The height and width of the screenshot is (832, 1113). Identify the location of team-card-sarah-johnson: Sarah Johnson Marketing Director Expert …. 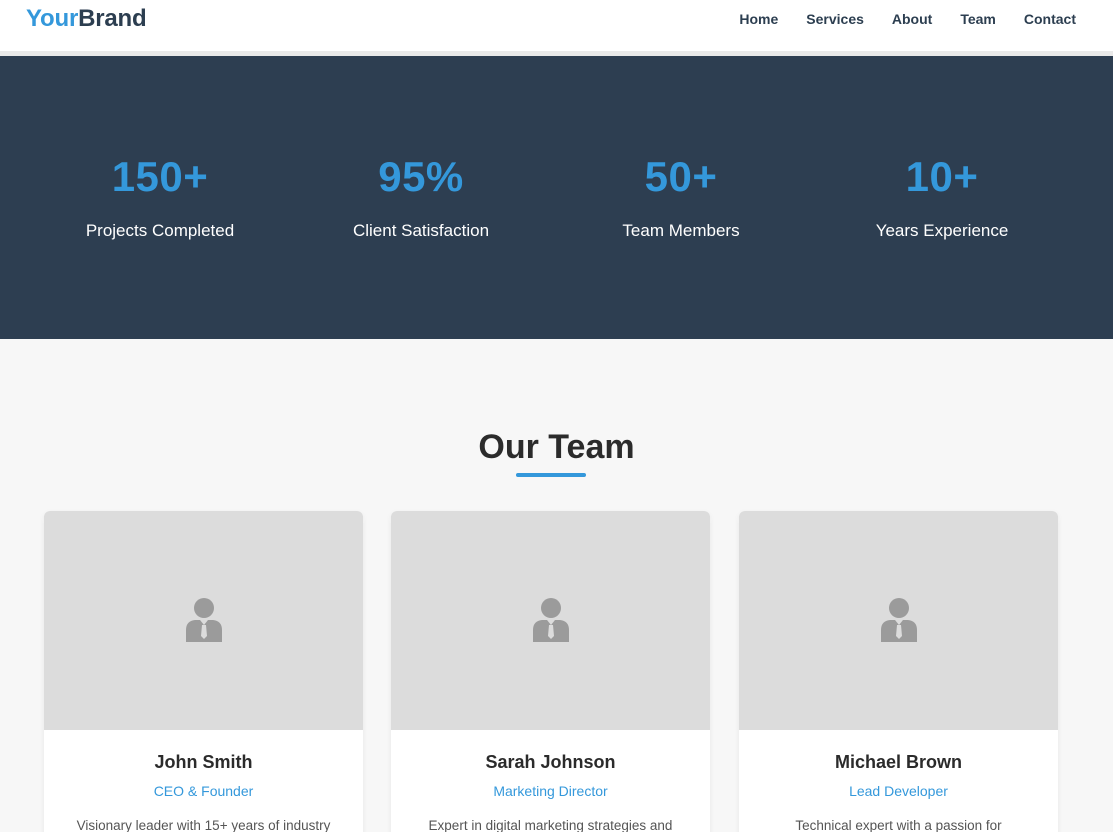
(550, 671).